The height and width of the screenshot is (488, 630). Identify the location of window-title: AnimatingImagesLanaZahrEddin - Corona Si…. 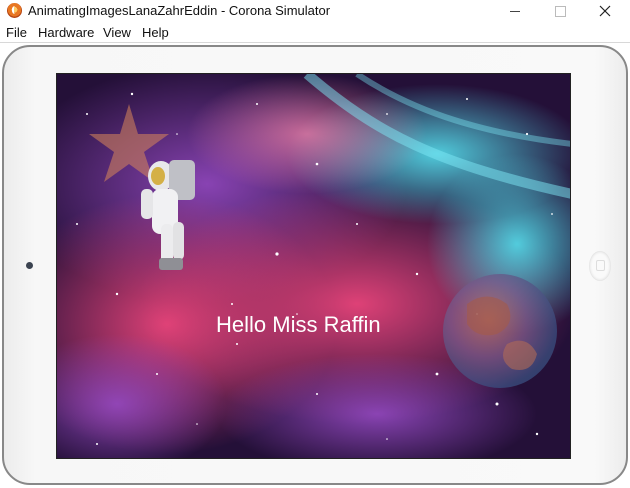
(179, 10).